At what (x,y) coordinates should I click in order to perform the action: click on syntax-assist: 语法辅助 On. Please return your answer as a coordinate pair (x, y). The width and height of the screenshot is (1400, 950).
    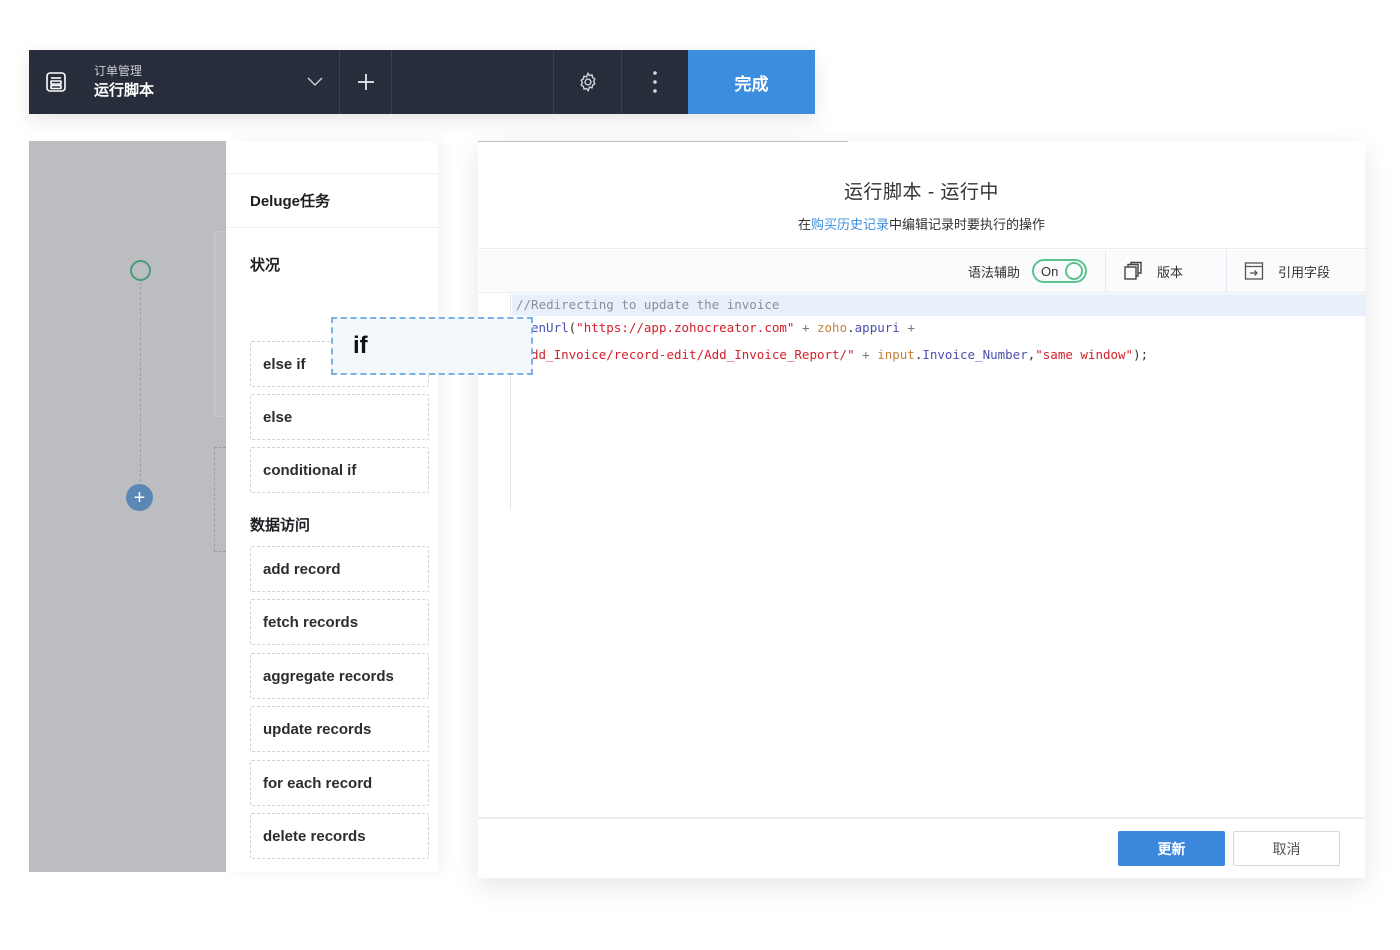
    Looking at the image, I should click on (1036, 271).